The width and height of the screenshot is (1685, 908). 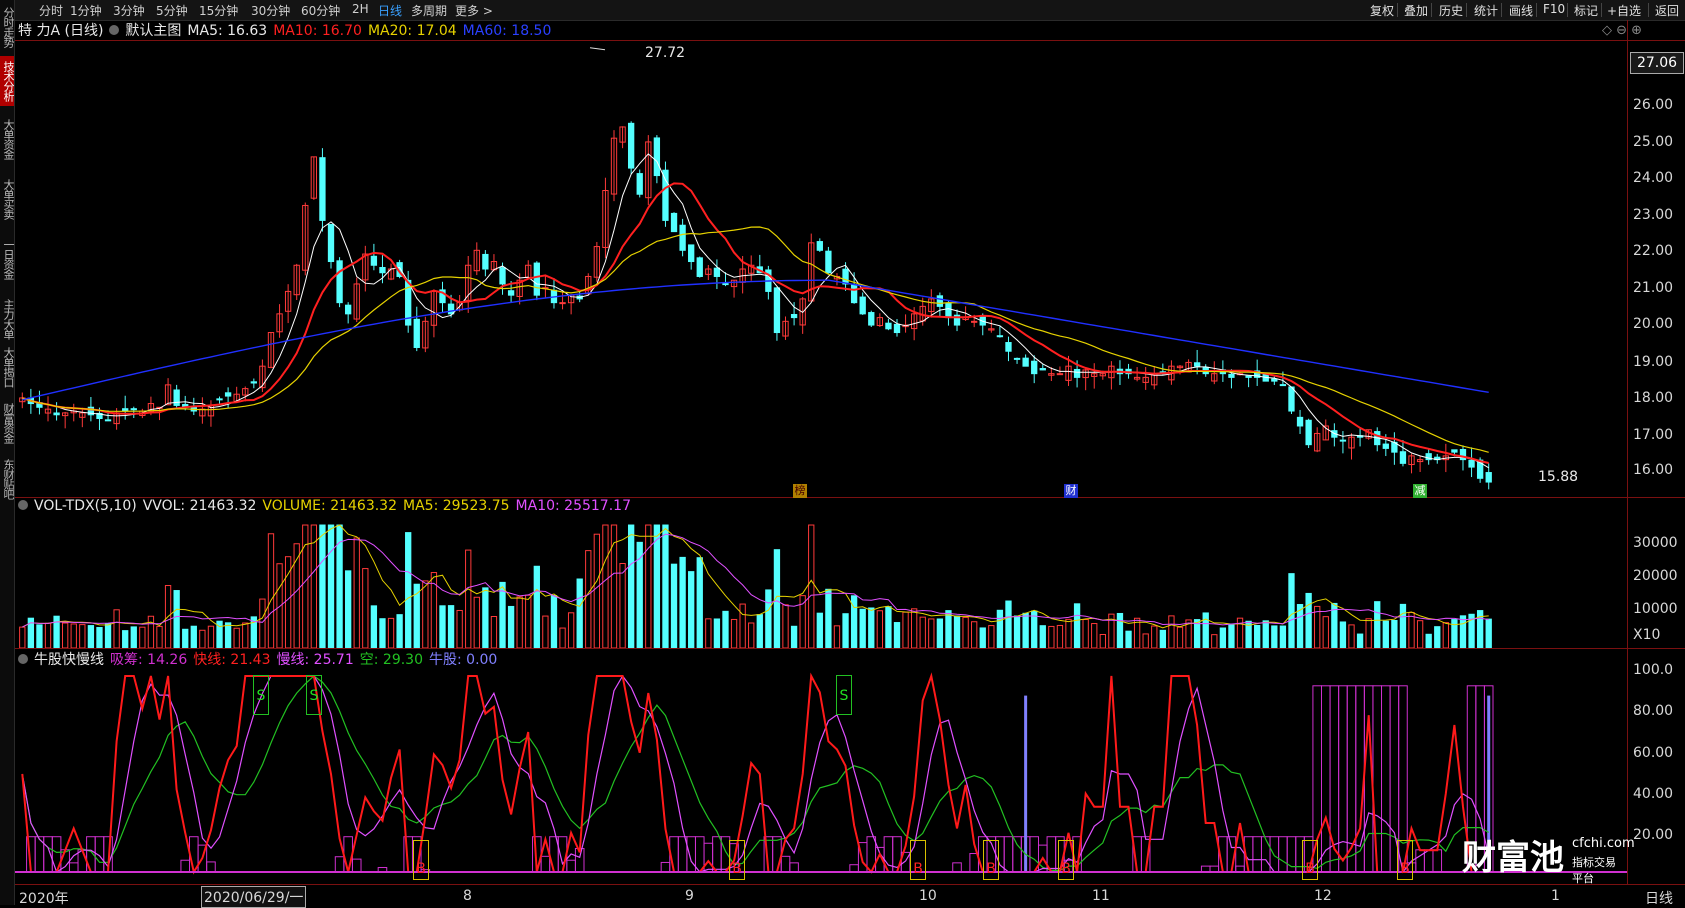 I want to click on period-2h: 2H, so click(x=360, y=9).